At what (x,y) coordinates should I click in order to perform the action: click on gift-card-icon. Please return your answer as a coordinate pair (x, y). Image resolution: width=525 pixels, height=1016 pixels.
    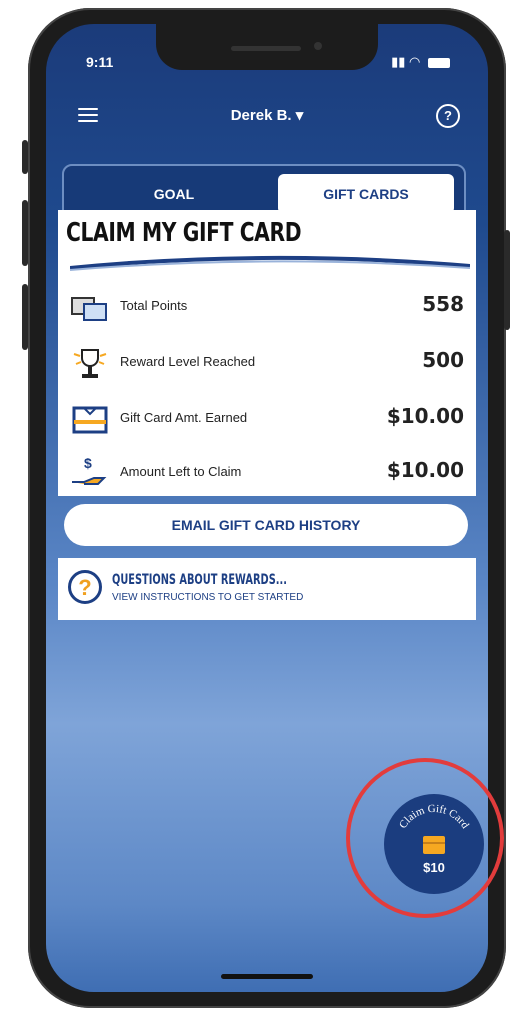
    Looking at the image, I should click on (90, 420).